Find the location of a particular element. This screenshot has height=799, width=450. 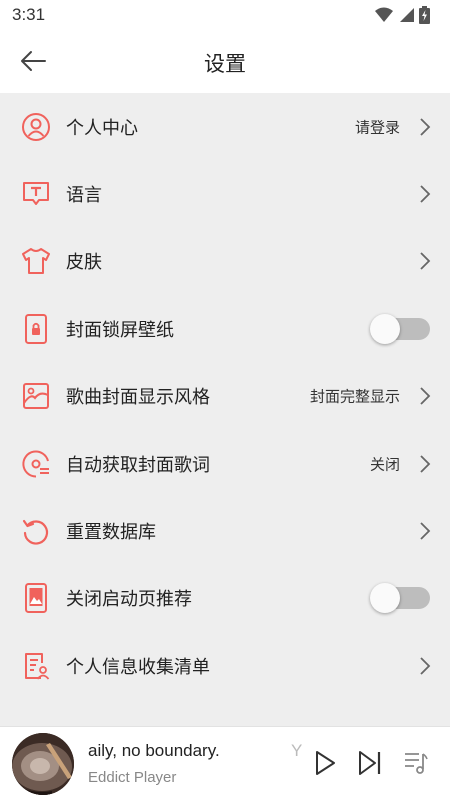

setting-label: 重置数据库 is located at coordinates (111, 533).